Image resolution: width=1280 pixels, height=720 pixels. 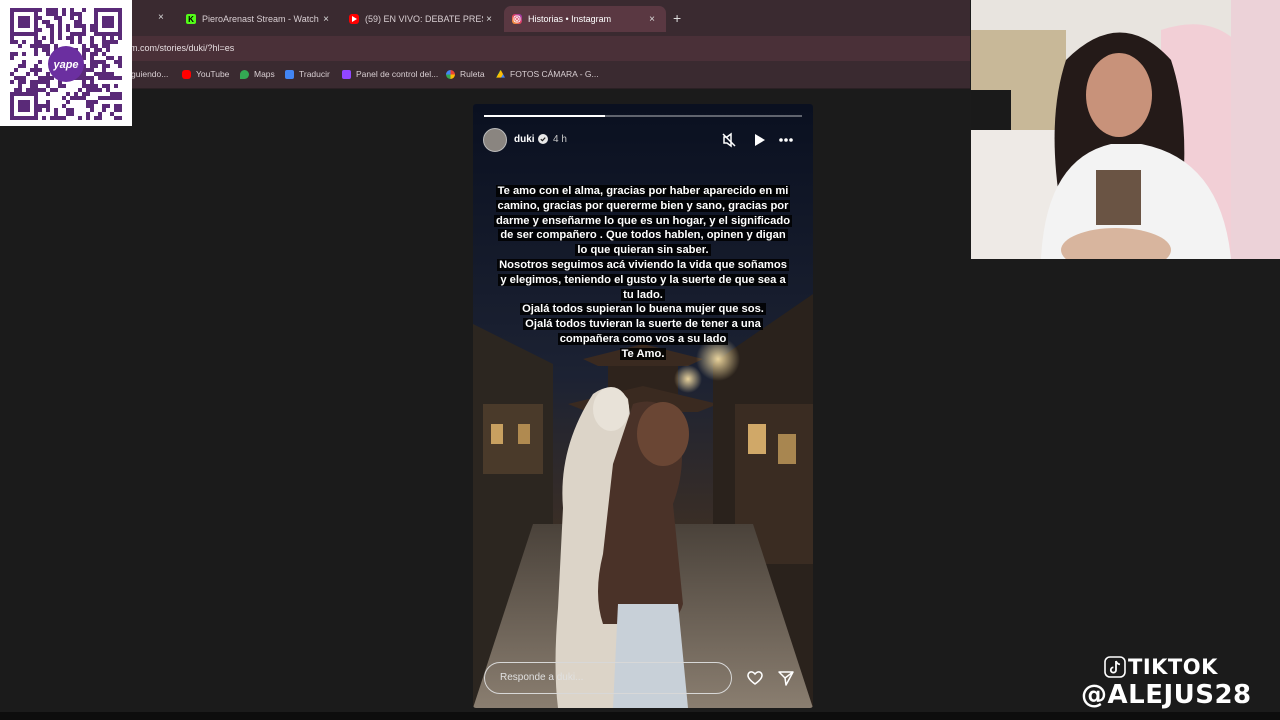 I want to click on yape-logo-text: yape, so click(x=65, y=65).